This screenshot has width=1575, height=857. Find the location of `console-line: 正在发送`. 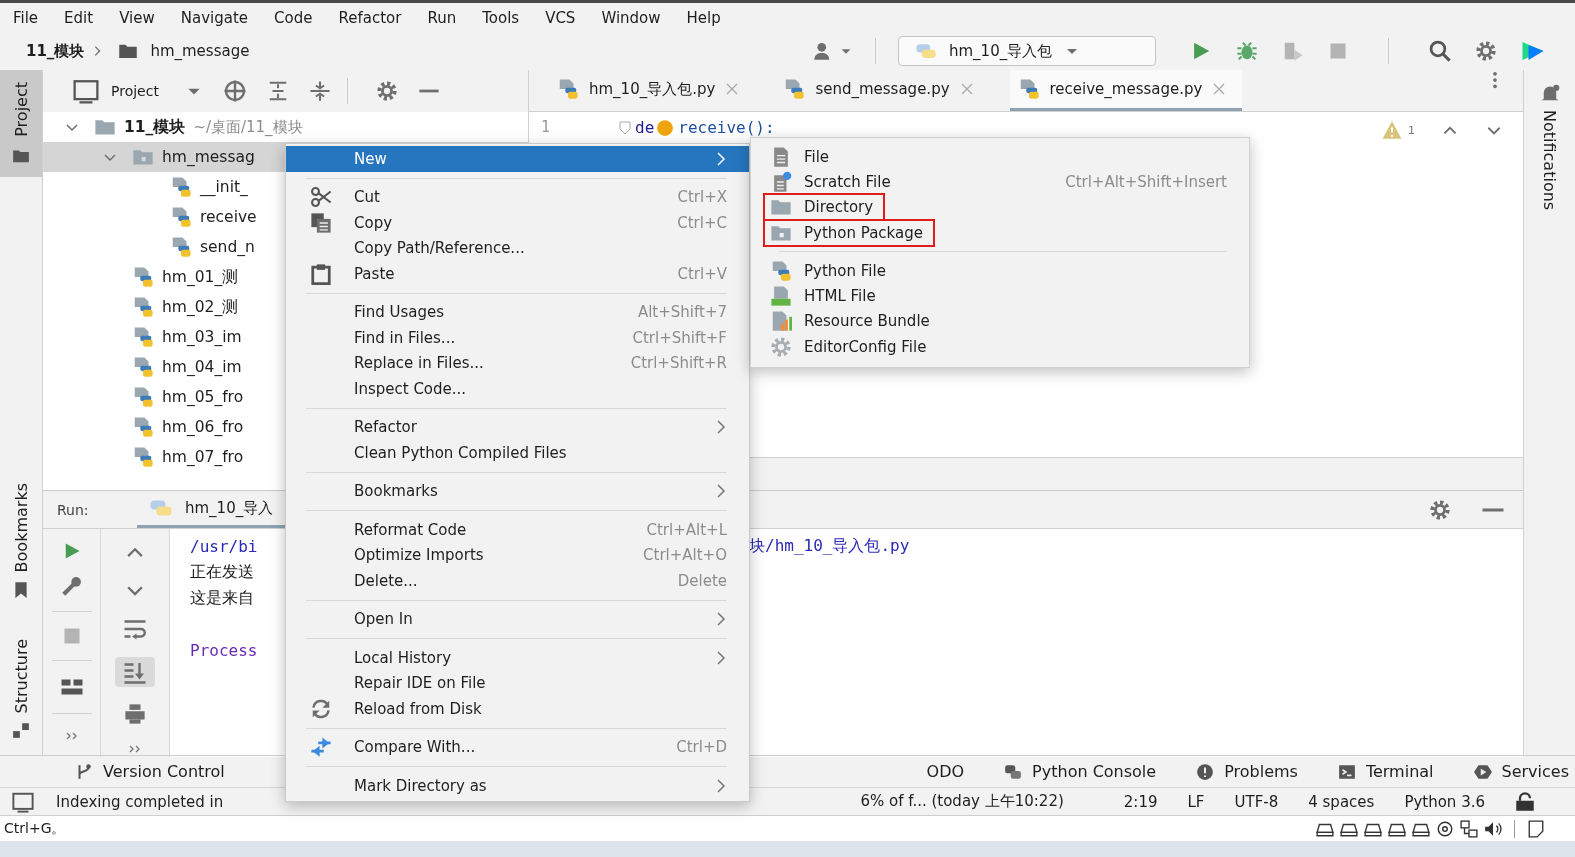

console-line: 正在发送 is located at coordinates (222, 572).